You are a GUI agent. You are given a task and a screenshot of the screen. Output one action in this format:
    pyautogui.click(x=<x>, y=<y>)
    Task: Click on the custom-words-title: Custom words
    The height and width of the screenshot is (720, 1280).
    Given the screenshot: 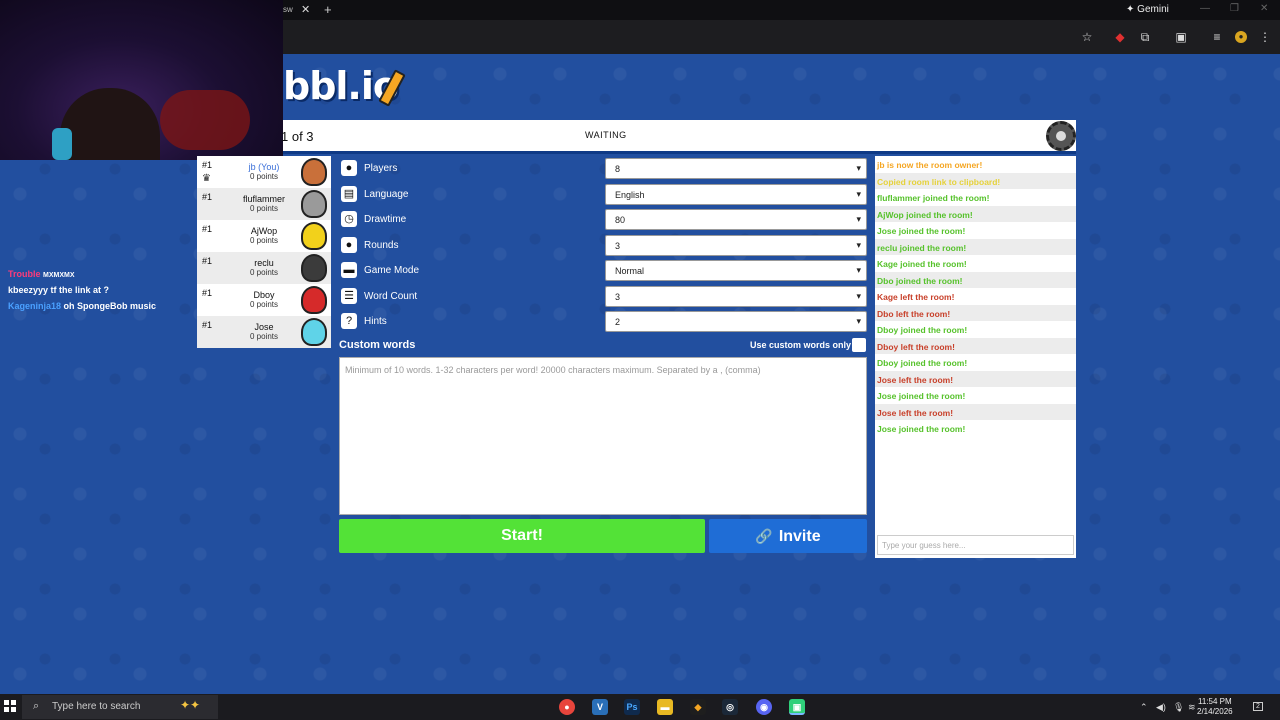 What is the action you would take?
    pyautogui.click(x=377, y=345)
    